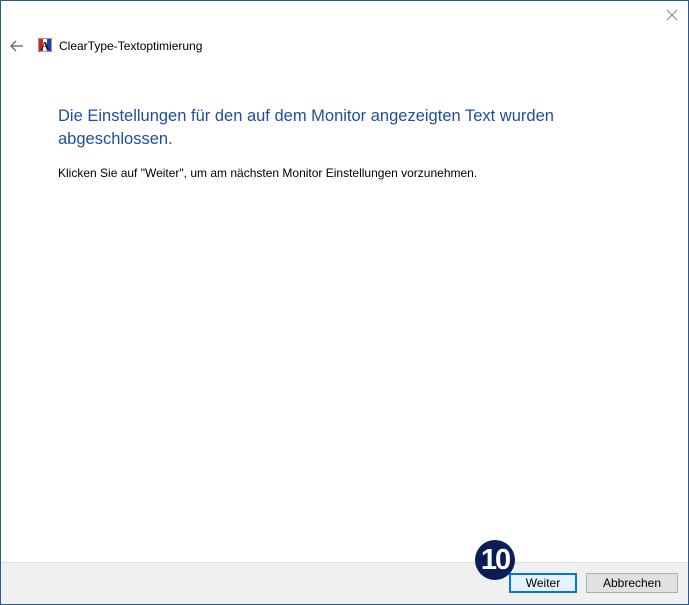 Image resolution: width=689 pixels, height=605 pixels. I want to click on dialog-footer: Weiter Abbrechen, so click(344, 583).